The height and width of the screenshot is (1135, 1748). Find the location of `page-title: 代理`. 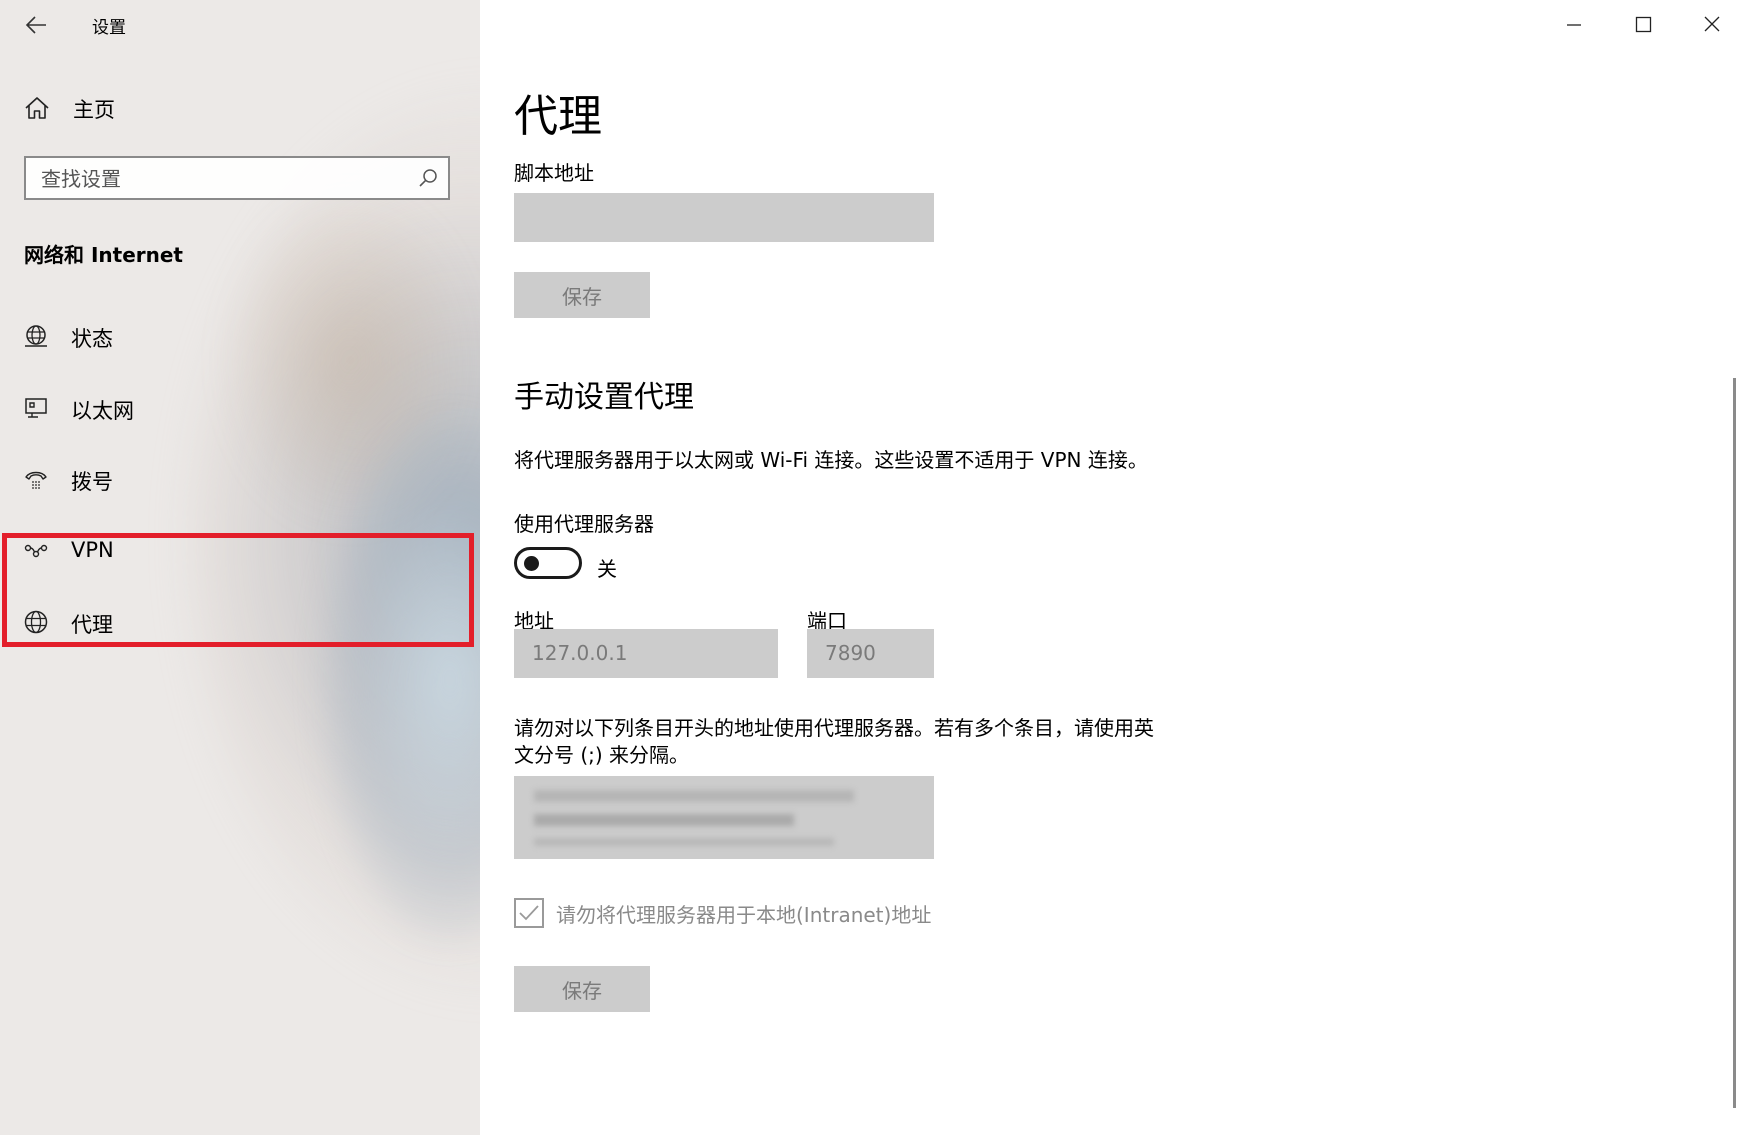

page-title: 代理 is located at coordinates (558, 116).